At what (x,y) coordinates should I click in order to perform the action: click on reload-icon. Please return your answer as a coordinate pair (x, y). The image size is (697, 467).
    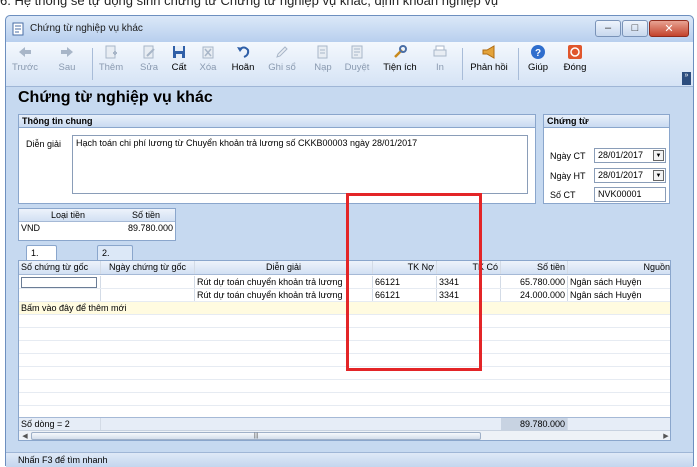
    Looking at the image, I should click on (322, 52).